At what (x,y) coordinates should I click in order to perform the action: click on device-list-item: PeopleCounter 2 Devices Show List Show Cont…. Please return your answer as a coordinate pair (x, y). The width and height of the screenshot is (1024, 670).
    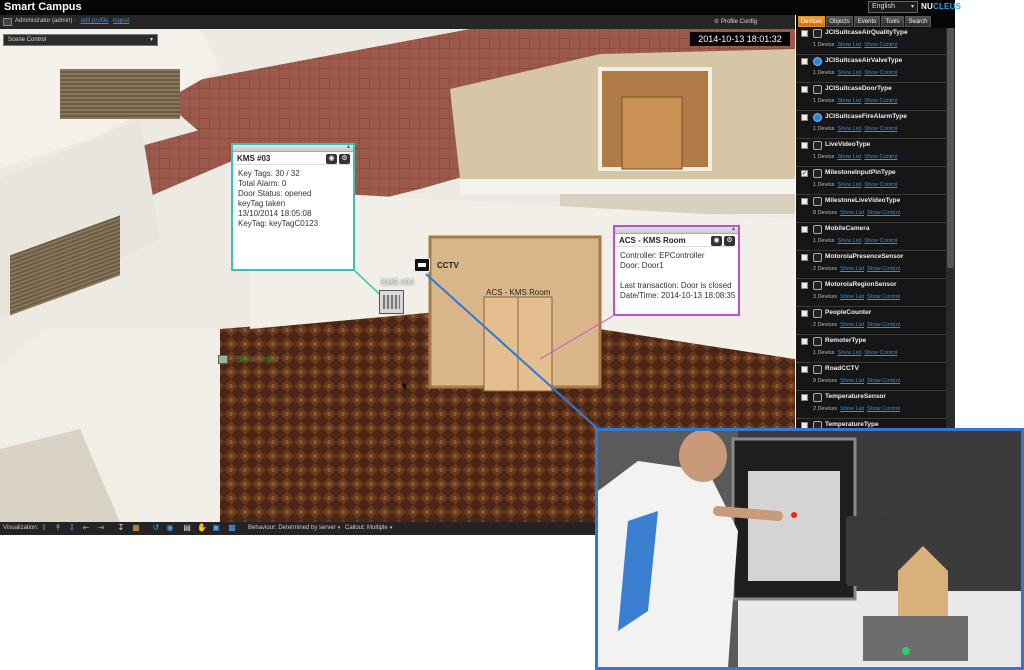
    Looking at the image, I should click on (871, 321).